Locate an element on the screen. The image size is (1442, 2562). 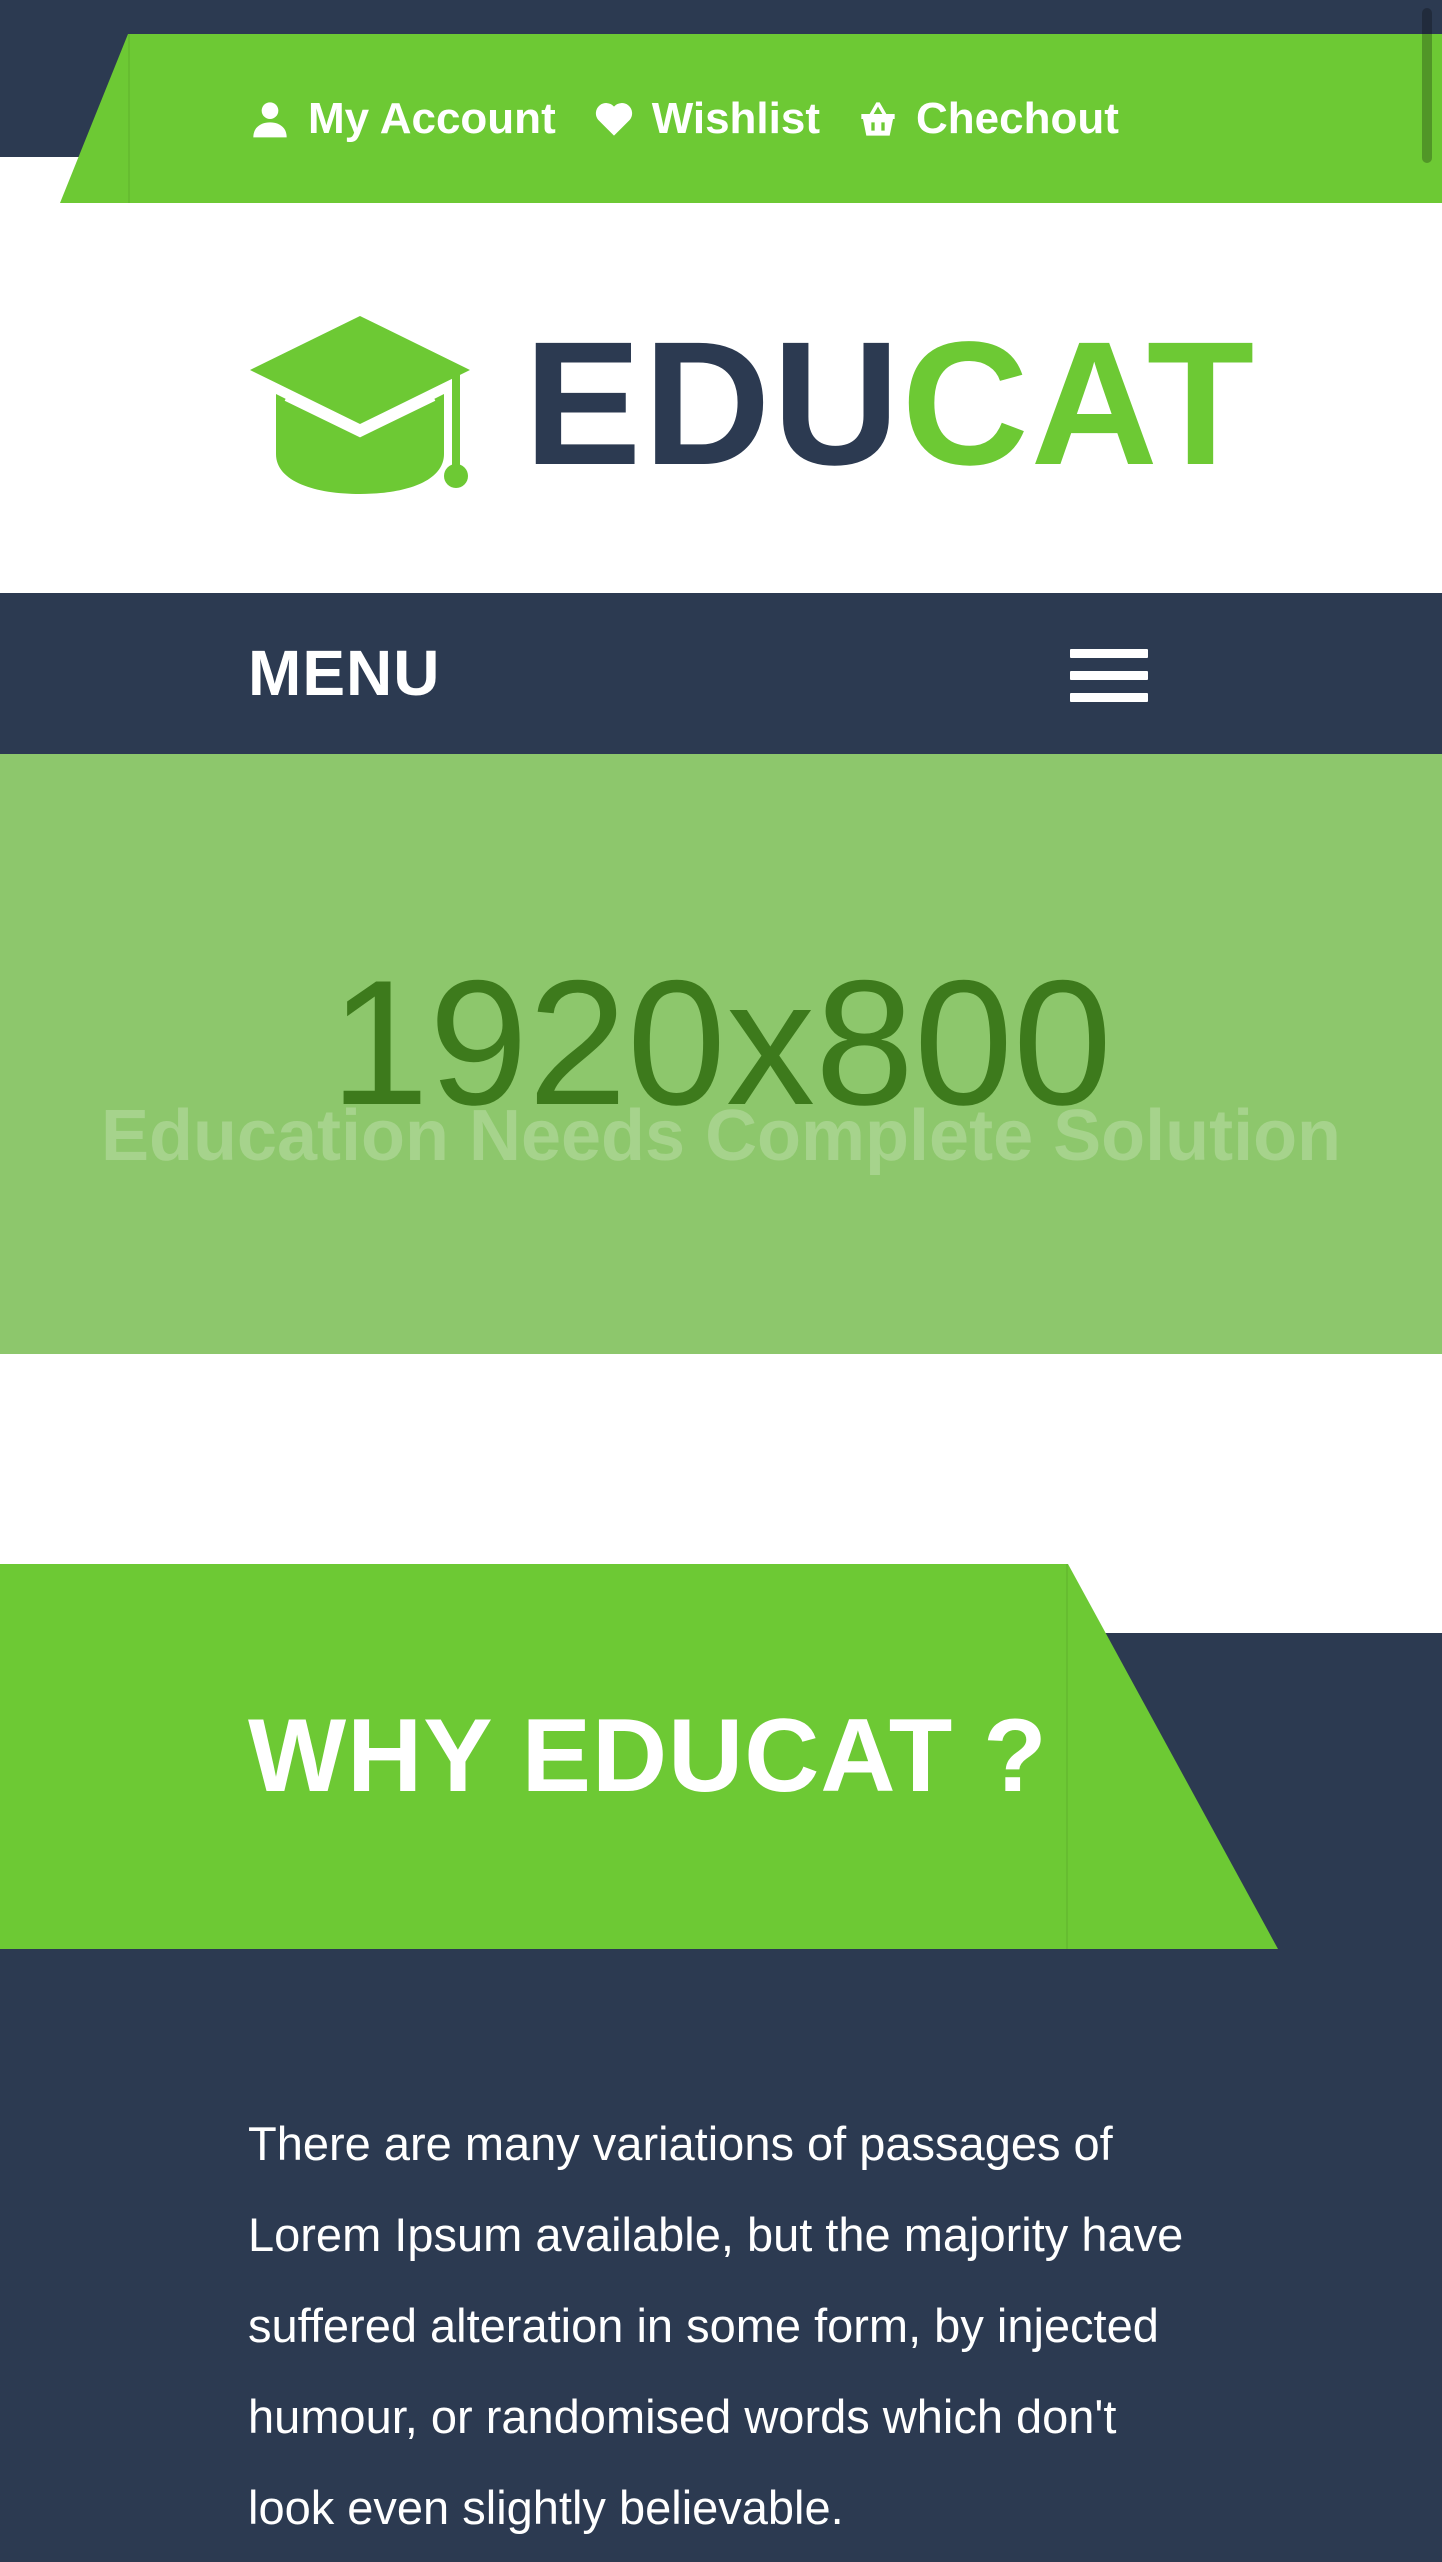
my-account-link: My Account is located at coordinates (403, 119).